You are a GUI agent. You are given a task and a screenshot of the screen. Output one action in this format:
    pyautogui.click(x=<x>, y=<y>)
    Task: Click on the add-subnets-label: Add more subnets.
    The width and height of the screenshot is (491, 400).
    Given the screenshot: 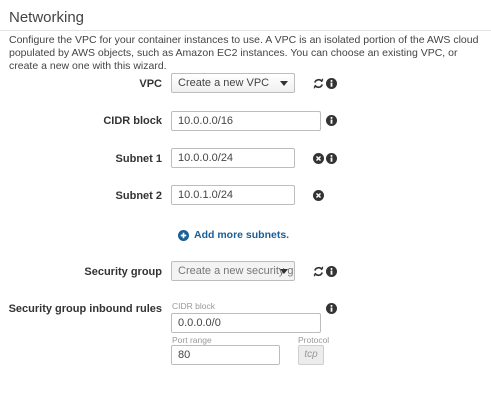 What is the action you would take?
    pyautogui.click(x=242, y=235)
    